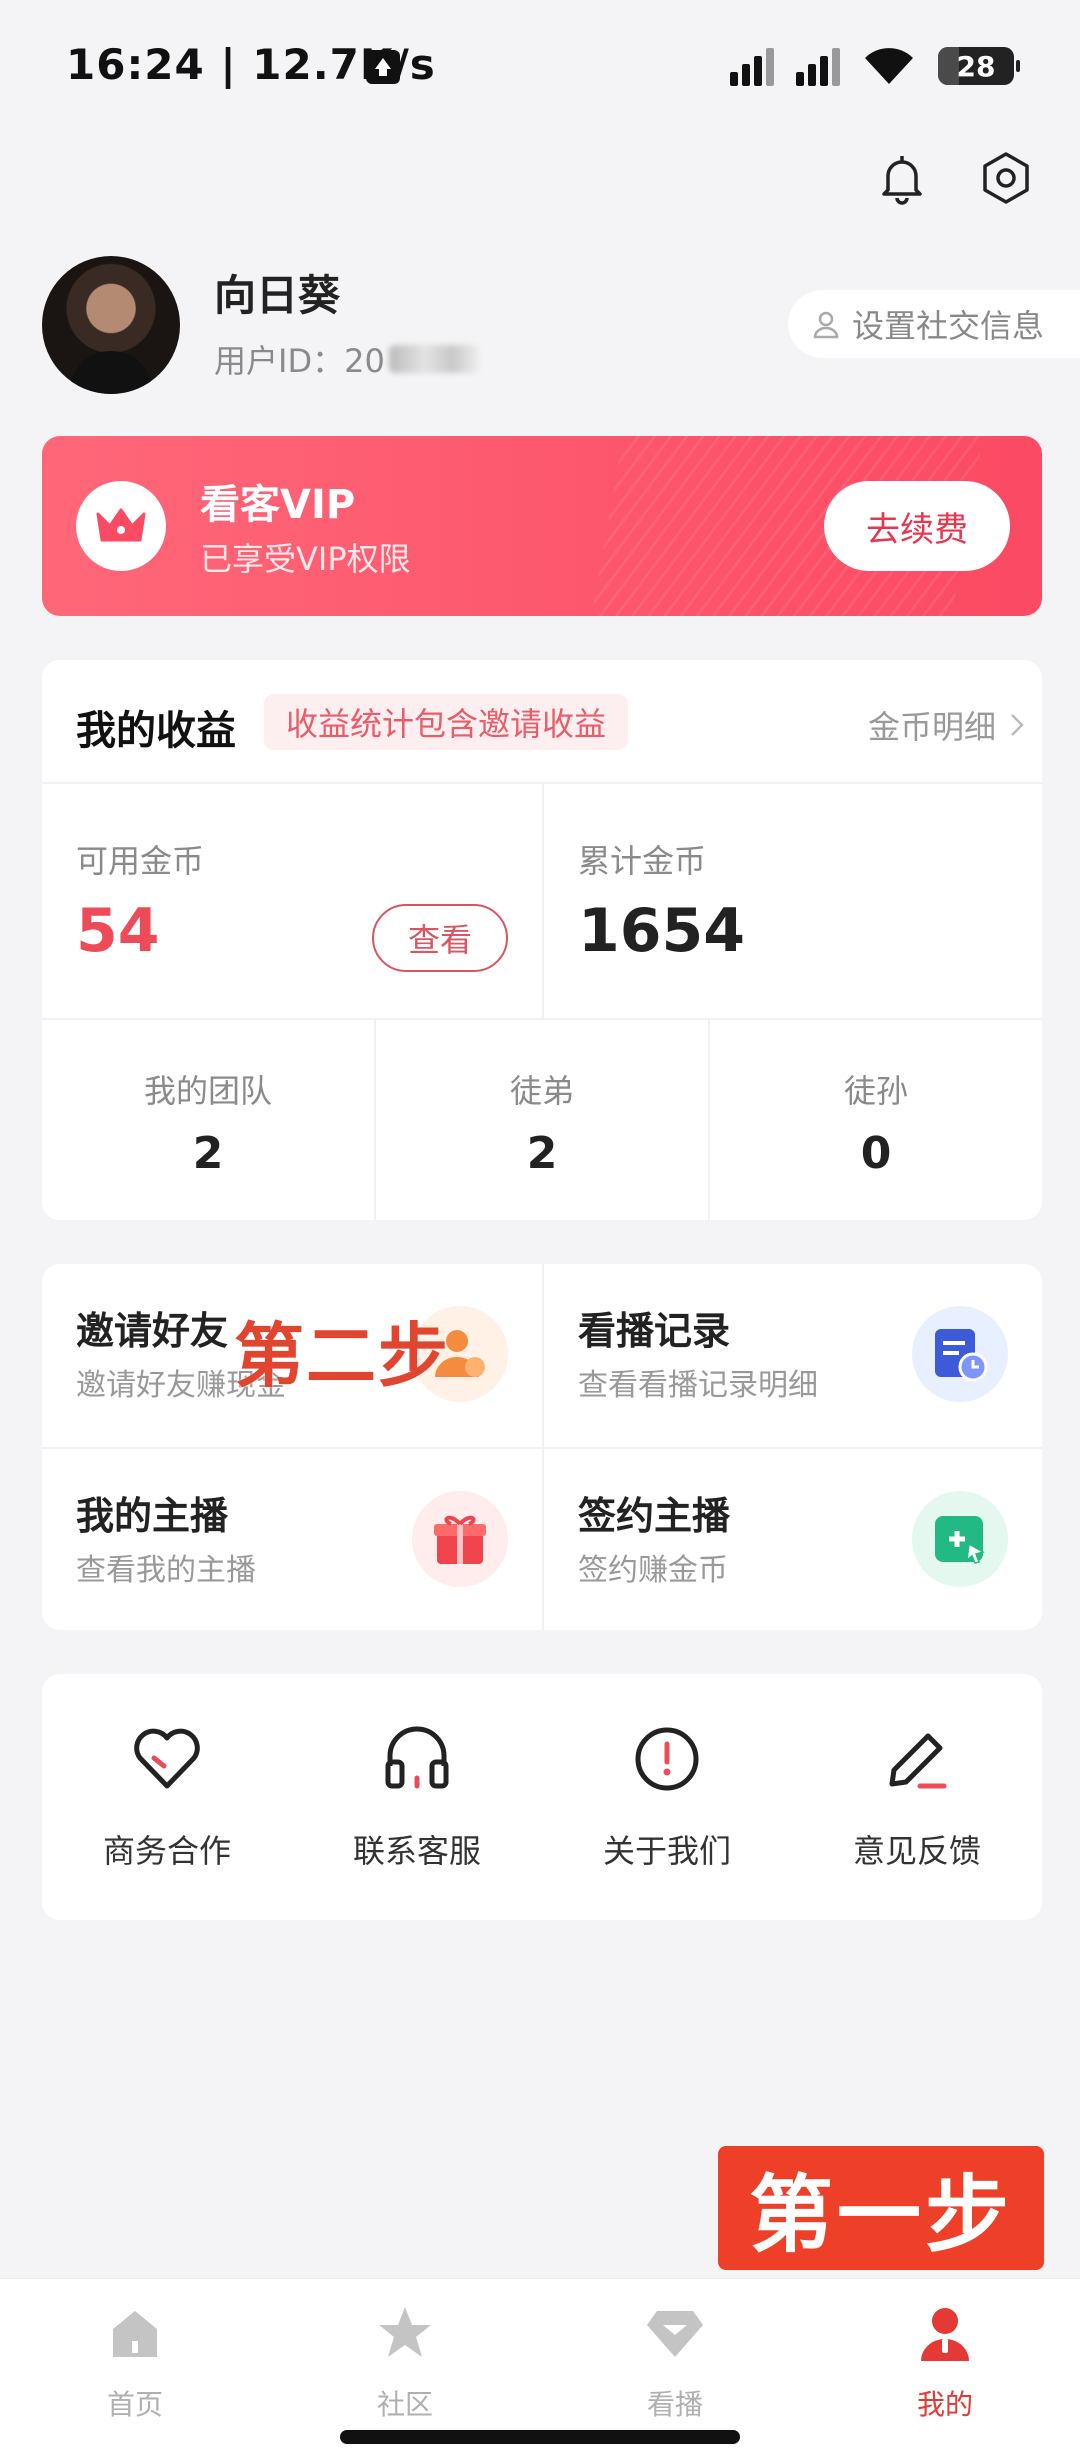 The height and width of the screenshot is (2460, 1080). Describe the element at coordinates (948, 326) in the screenshot. I see `social-info-label: 设置社交信息` at that location.